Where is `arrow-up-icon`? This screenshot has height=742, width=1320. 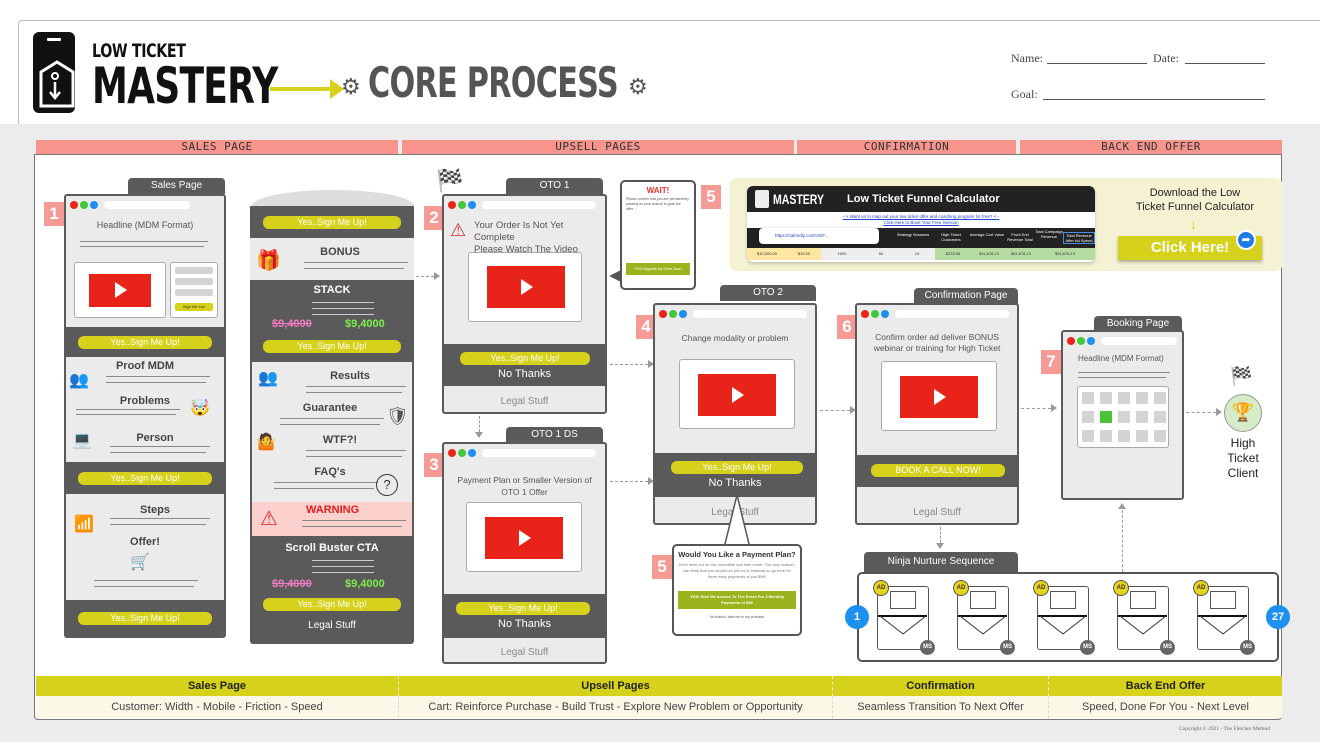 arrow-up-icon is located at coordinates (1122, 506).